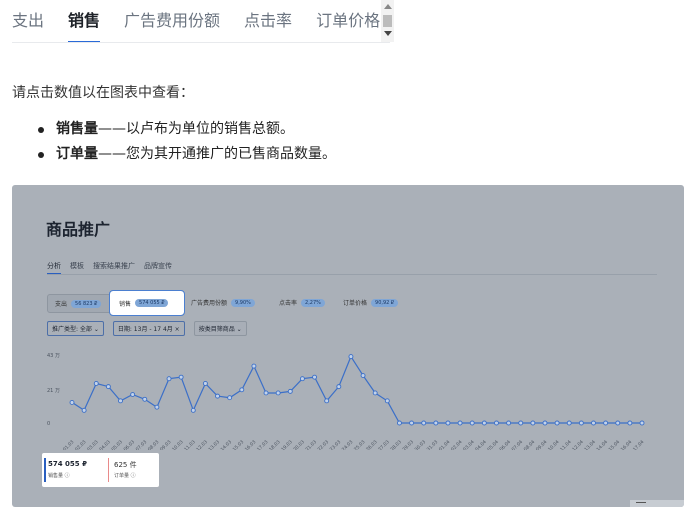  Describe the element at coordinates (385, 302) in the screenshot. I see `metric-value: 90,92 ₽` at that location.